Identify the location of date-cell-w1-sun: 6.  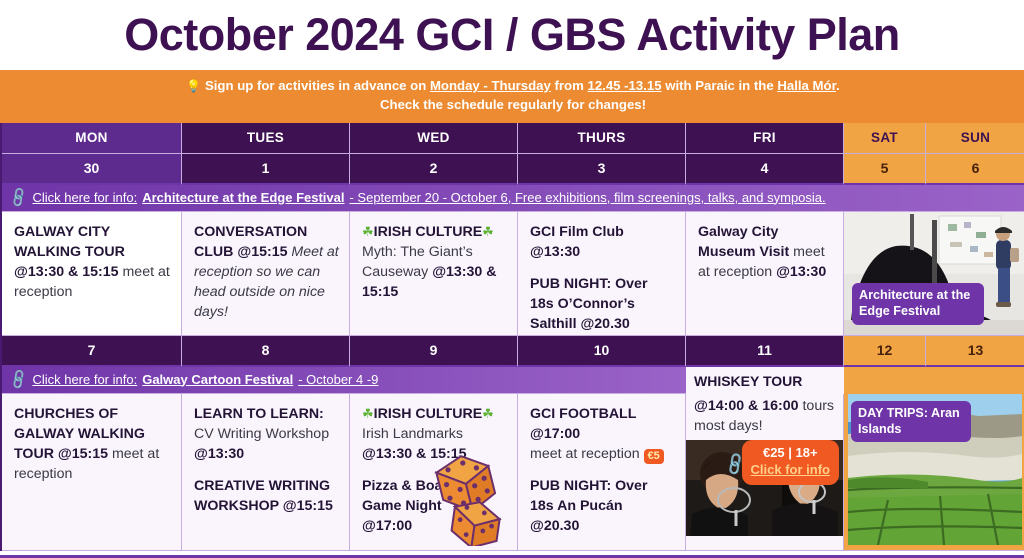
(975, 169).